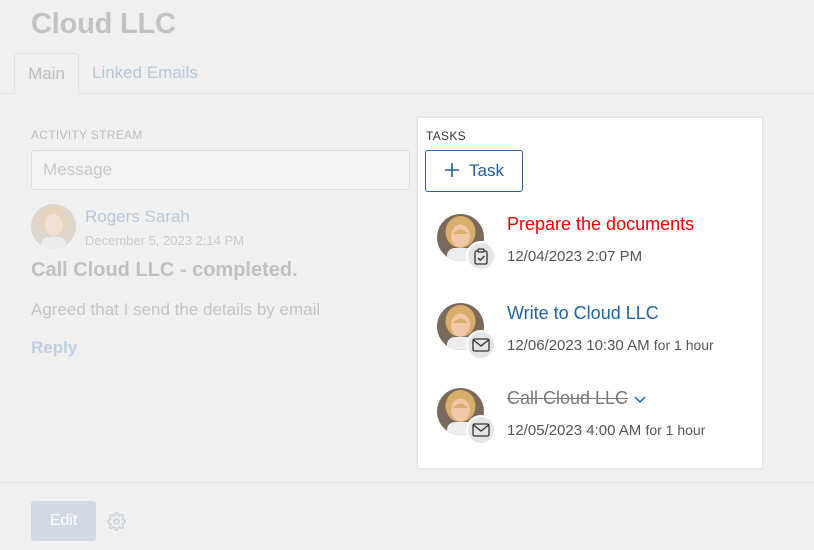  What do you see at coordinates (137, 217) in the screenshot?
I see `post-author-name: Rogers Sarah` at bounding box center [137, 217].